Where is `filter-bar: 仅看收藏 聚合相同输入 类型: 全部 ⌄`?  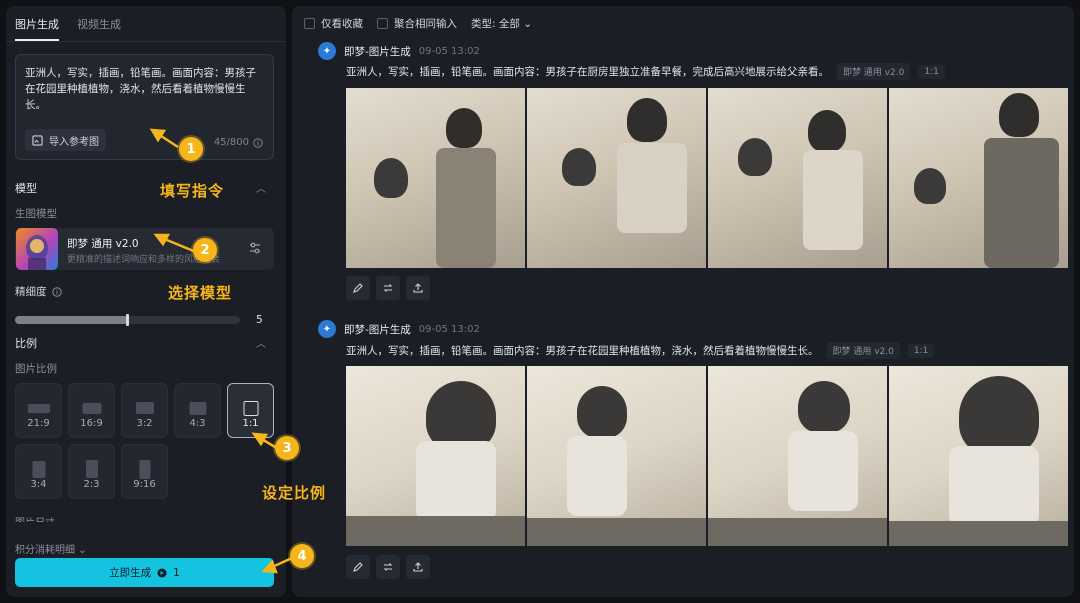 filter-bar: 仅看收藏 聚合相同输入 类型: 全部 ⌄ is located at coordinates (418, 23).